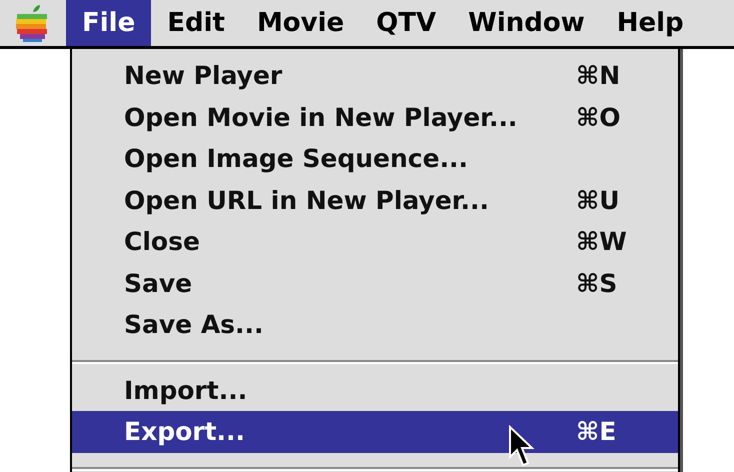 This screenshot has height=472, width=734. What do you see at coordinates (602, 241) in the screenshot?
I see `shortcut-label: ⌘W` at bounding box center [602, 241].